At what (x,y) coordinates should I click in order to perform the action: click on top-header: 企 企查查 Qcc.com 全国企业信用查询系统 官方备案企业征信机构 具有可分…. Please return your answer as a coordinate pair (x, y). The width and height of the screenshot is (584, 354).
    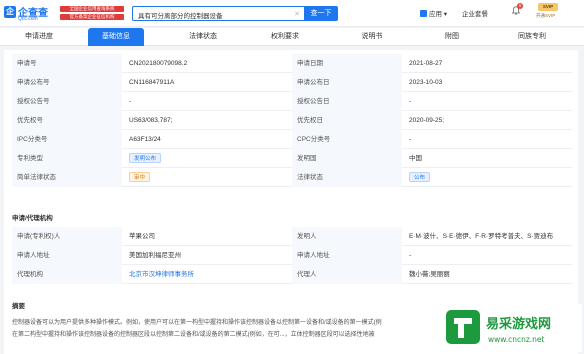
    Looking at the image, I should click on (292, 13).